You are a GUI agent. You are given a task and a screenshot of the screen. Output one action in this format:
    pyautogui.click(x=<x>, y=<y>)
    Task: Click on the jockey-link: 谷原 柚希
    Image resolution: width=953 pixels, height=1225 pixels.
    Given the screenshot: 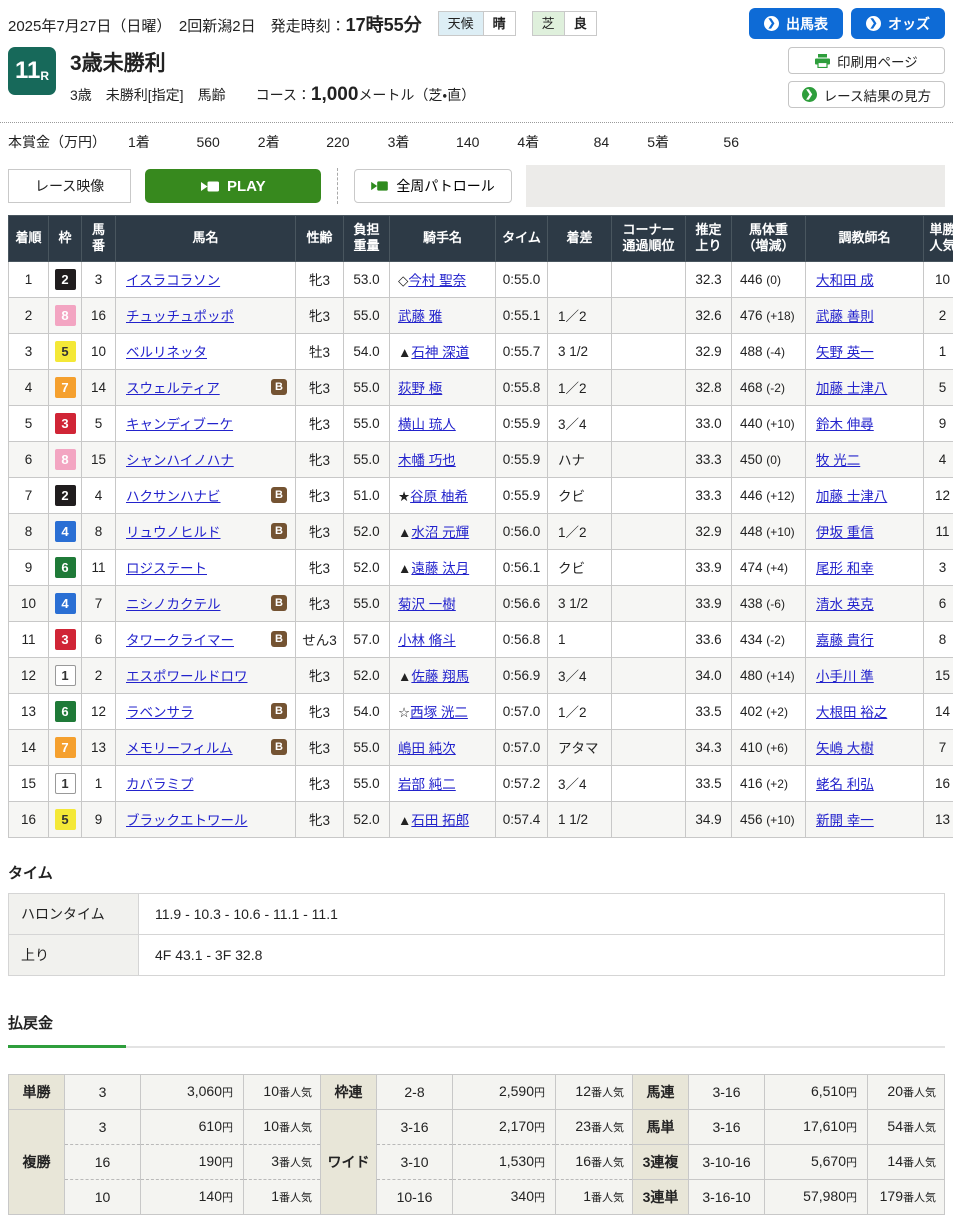 What is the action you would take?
    pyautogui.click(x=439, y=496)
    